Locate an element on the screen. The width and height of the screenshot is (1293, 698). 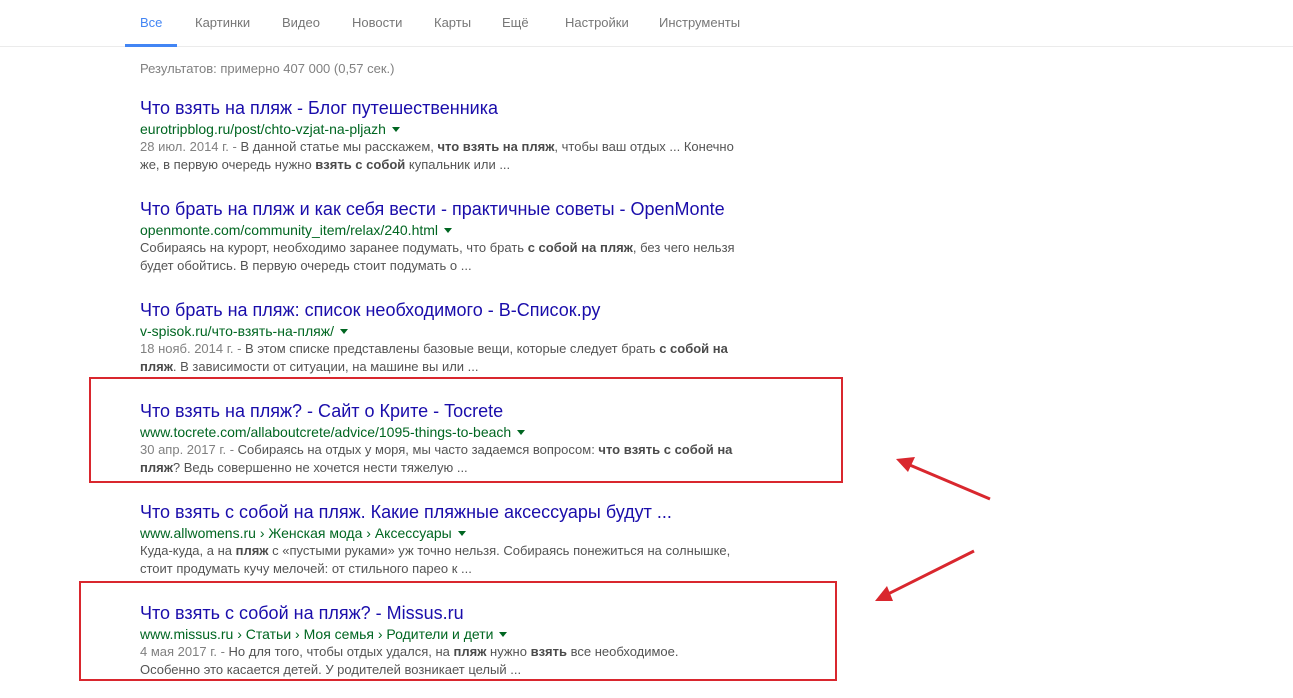
annotation-arrows is located at coordinates (933, 529).